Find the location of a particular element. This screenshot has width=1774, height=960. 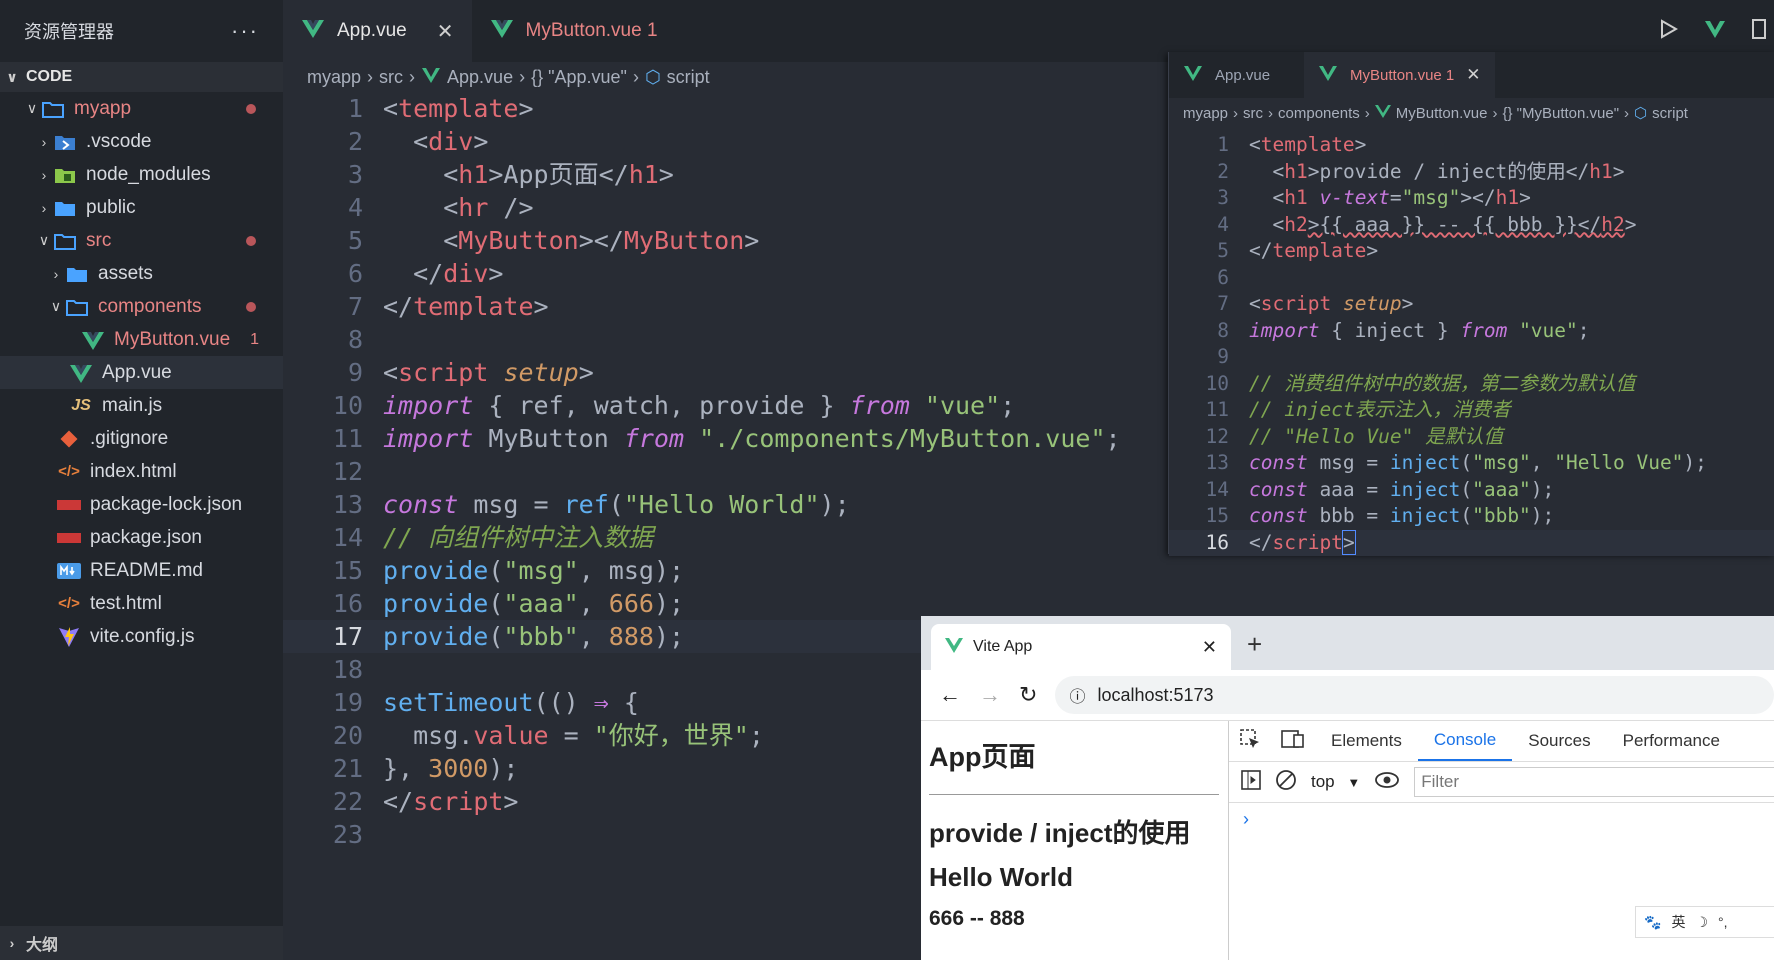

tree-item-main-js: JS main.js is located at coordinates (141, 405).